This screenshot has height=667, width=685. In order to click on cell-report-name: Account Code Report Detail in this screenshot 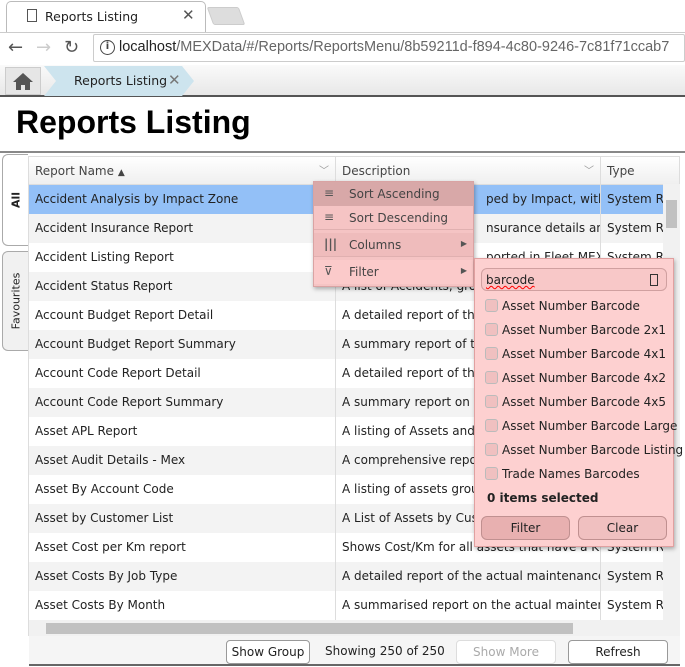, I will do `click(182, 373)`.